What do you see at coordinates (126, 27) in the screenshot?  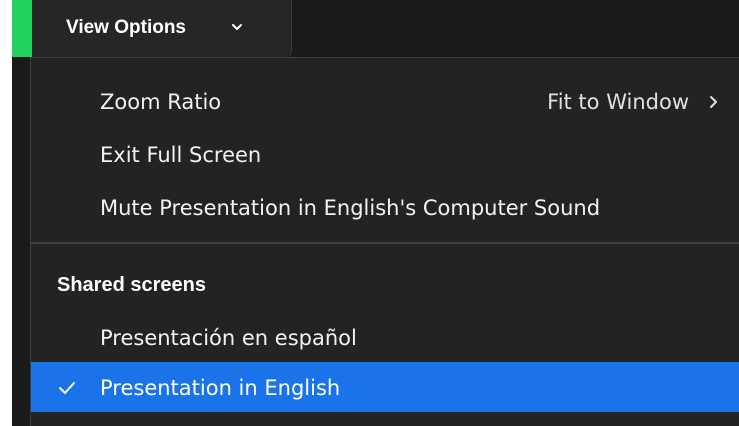 I see `view-options-label: View Options` at bounding box center [126, 27].